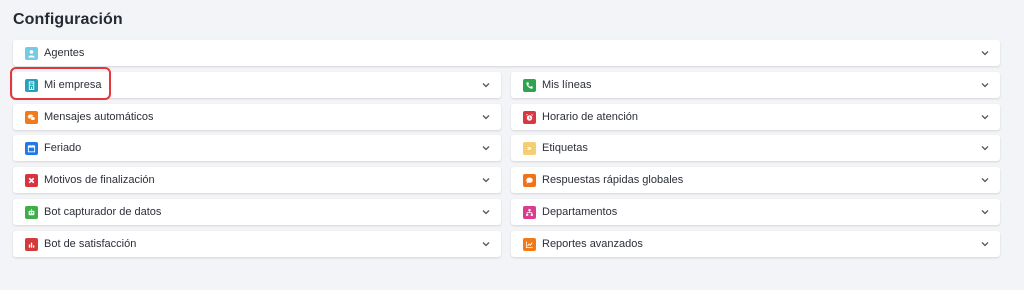 The image size is (1024, 290). Describe the element at coordinates (580, 212) in the screenshot. I see `section-label: Departamentos` at that location.